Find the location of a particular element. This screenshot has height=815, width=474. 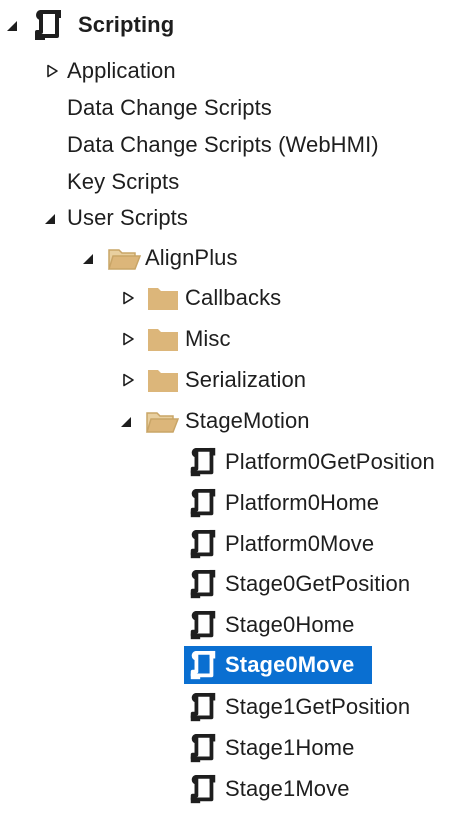

tree-node-stage1move: Stage1Move is located at coordinates (190, 789).